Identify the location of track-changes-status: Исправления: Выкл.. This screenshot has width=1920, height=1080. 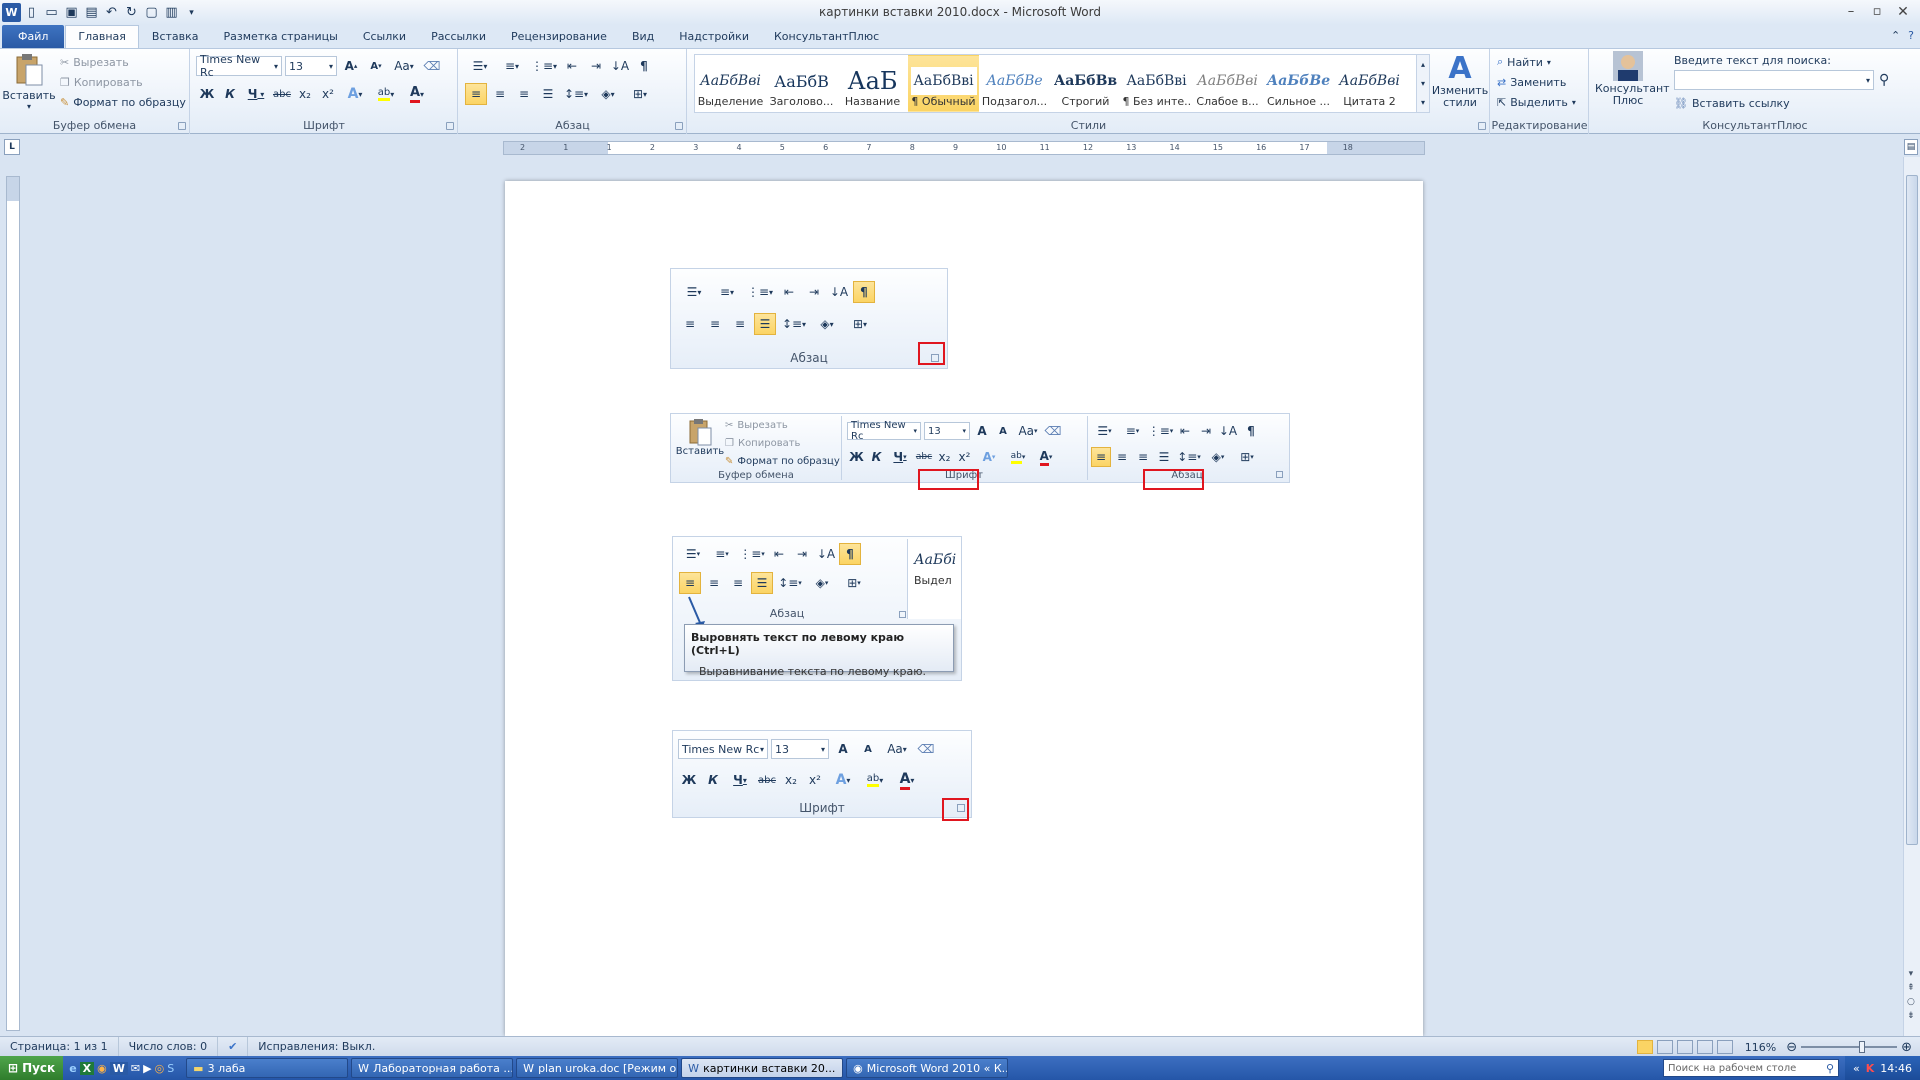
(316, 1047).